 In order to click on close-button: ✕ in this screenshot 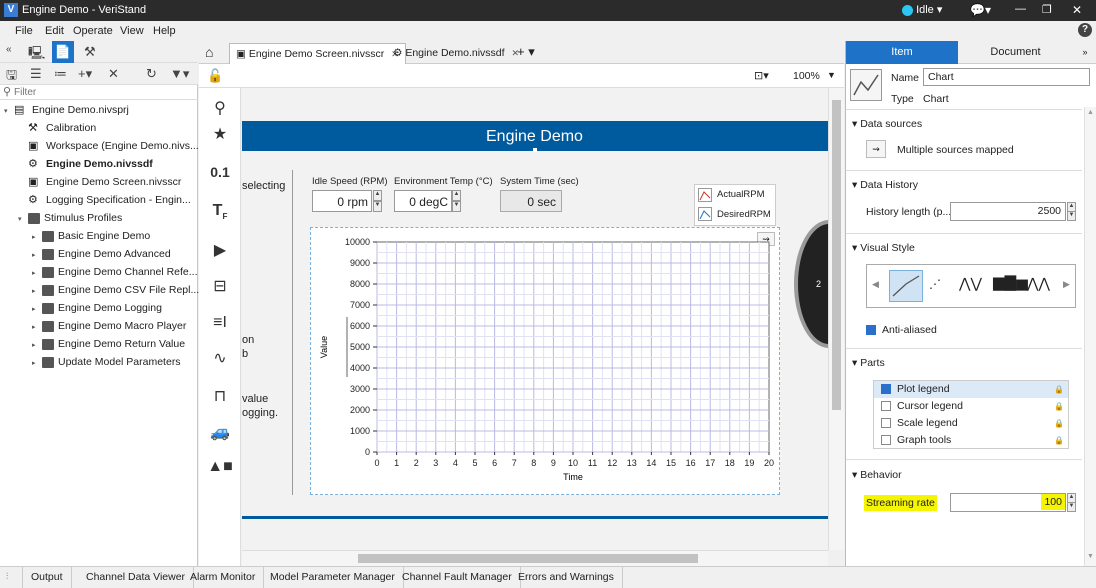, I will do `click(1077, 10)`.